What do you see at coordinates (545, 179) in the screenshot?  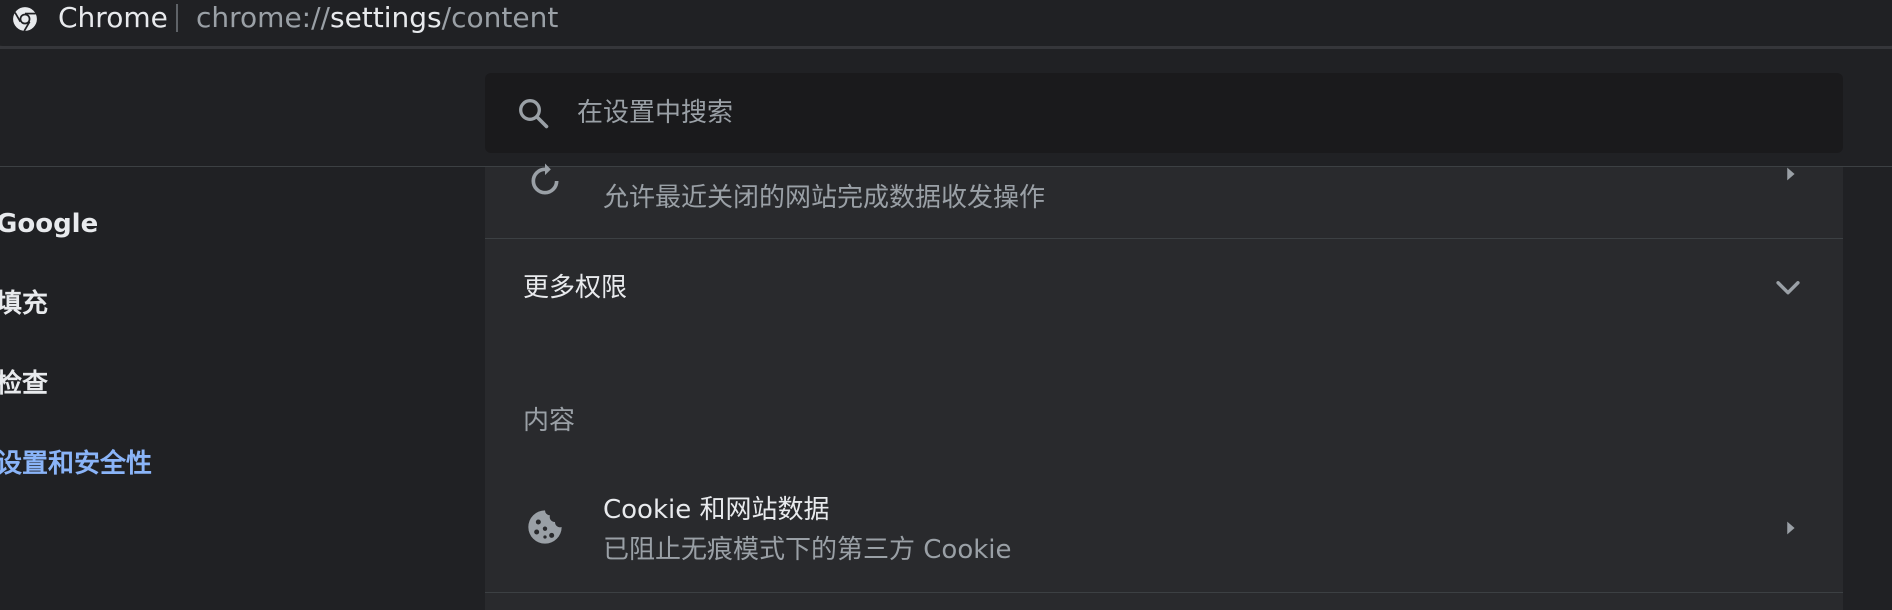 I see `sync-icon` at bounding box center [545, 179].